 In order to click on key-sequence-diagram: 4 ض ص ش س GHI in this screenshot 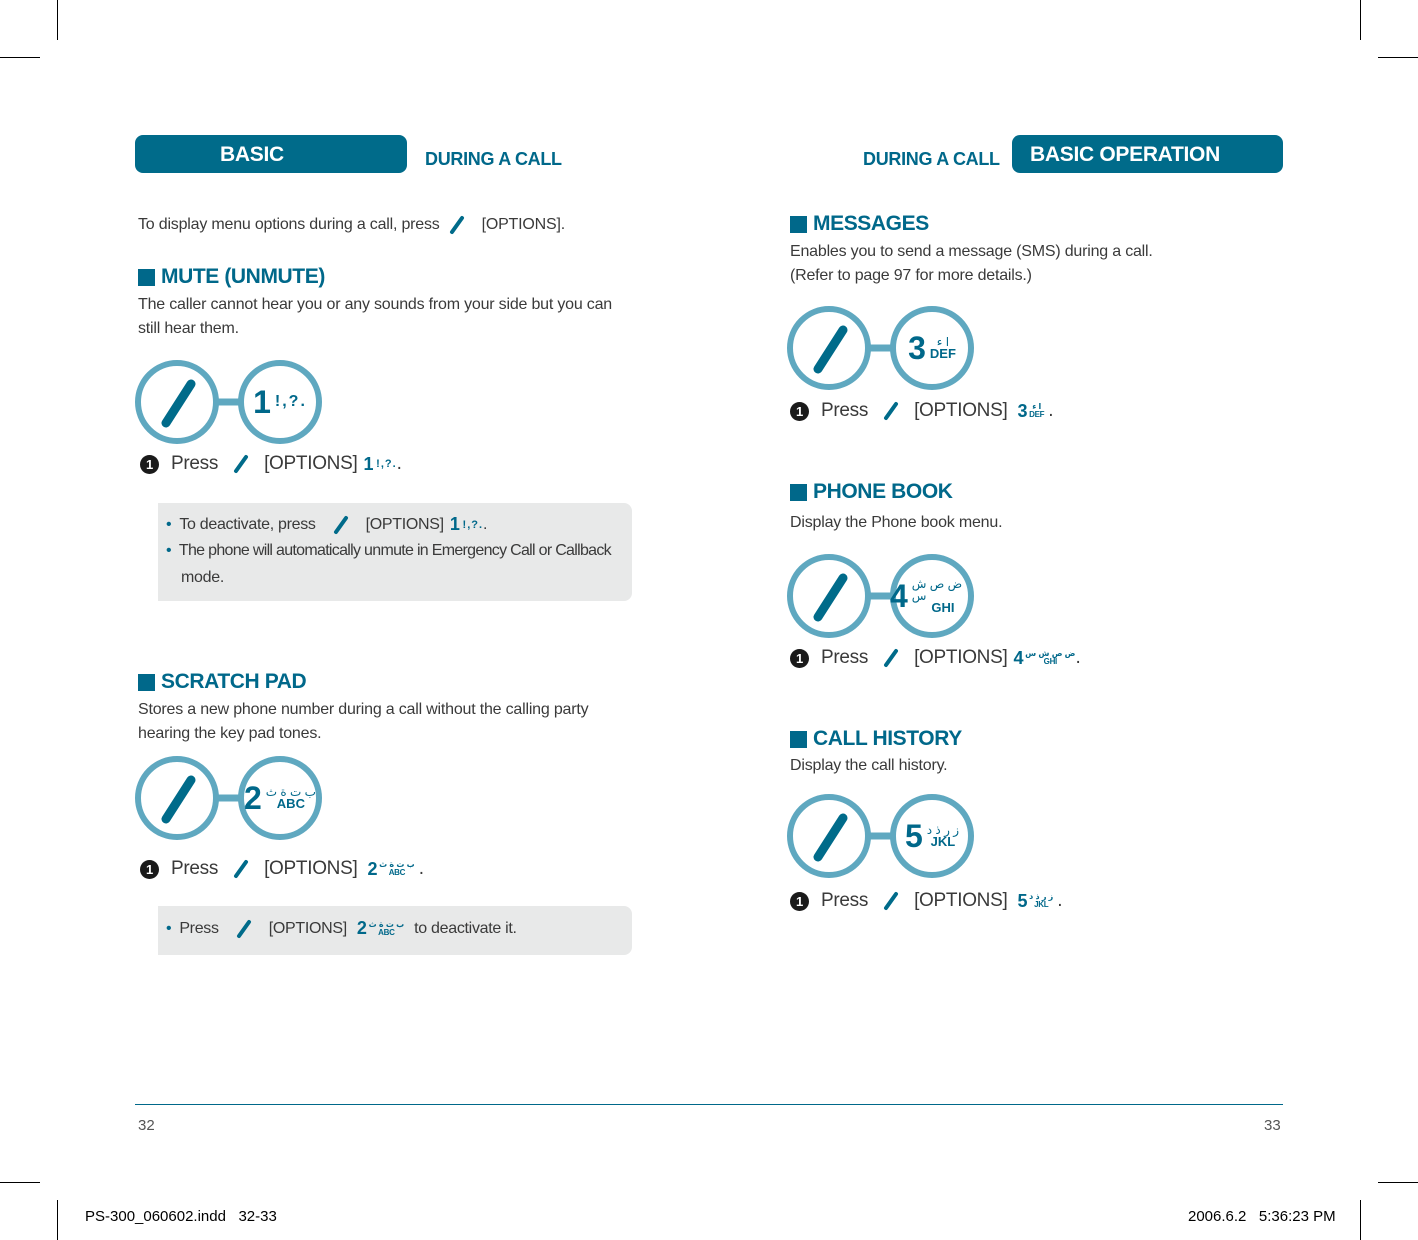, I will do `click(881, 596)`.